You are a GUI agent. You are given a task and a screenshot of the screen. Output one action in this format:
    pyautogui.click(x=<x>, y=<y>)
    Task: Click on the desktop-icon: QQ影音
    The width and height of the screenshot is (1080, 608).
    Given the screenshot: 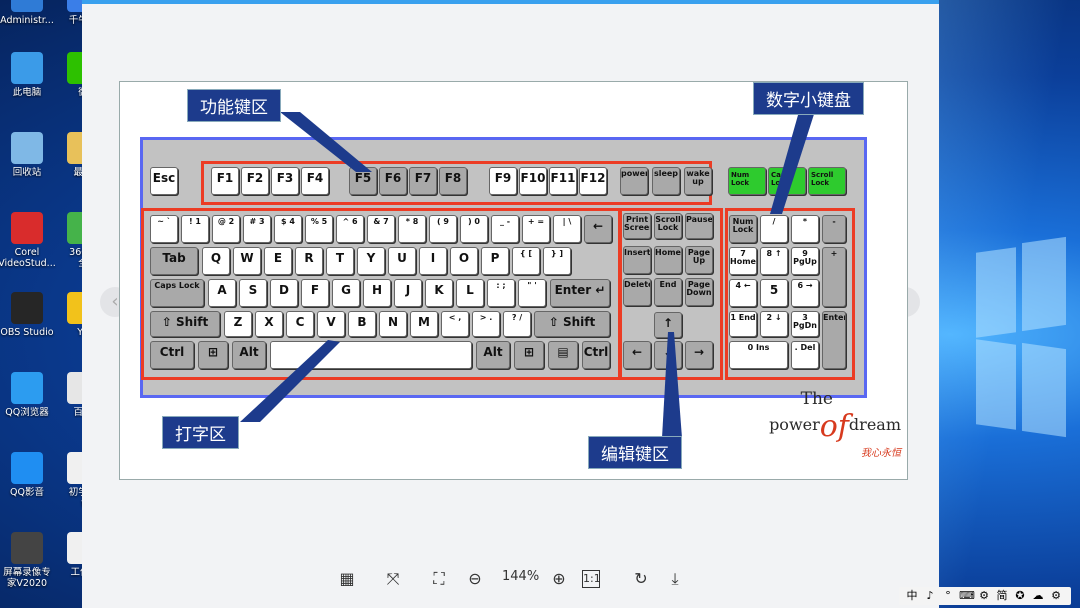 What is the action you would take?
    pyautogui.click(x=28, y=475)
    